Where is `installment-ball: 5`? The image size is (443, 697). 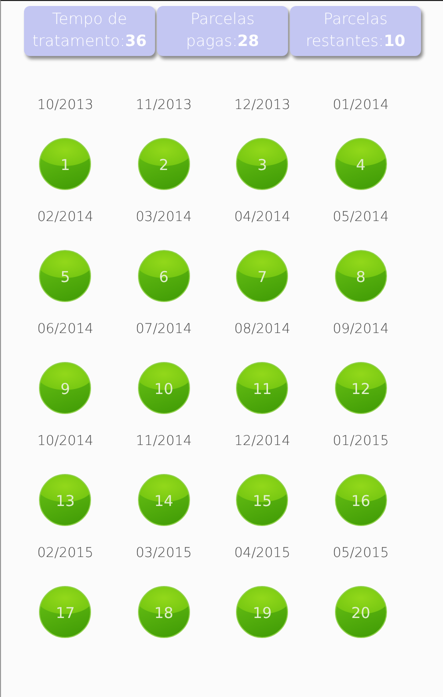 installment-ball: 5 is located at coordinates (65, 276).